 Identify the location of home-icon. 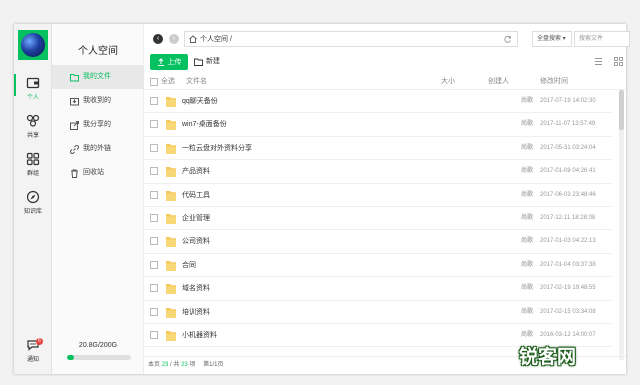
(193, 39).